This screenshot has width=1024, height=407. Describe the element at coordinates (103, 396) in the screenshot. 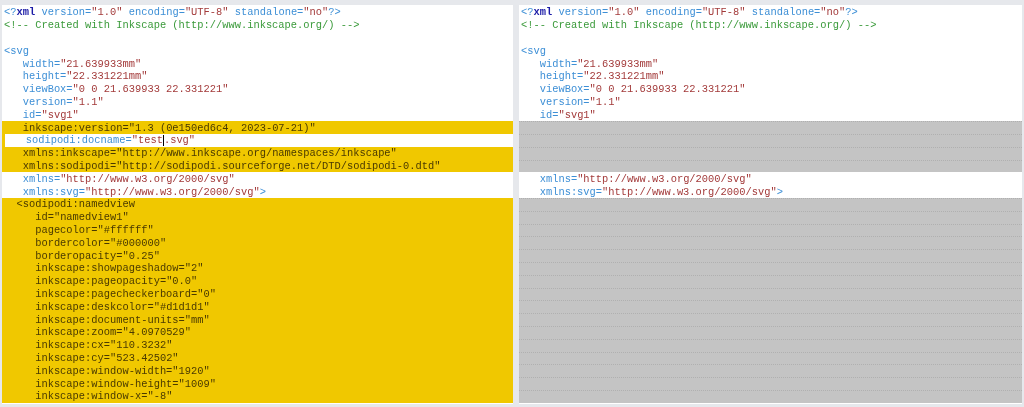

I see `code-line: inkscape:window-x="-8"` at that location.